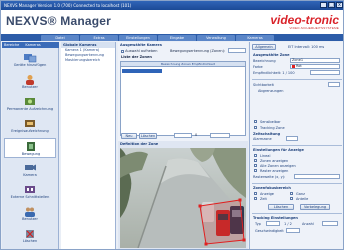  What do you see at coordinates (255, 165) in the screenshot?
I see `show-all-zones-checkbox` at bounding box center [255, 165].